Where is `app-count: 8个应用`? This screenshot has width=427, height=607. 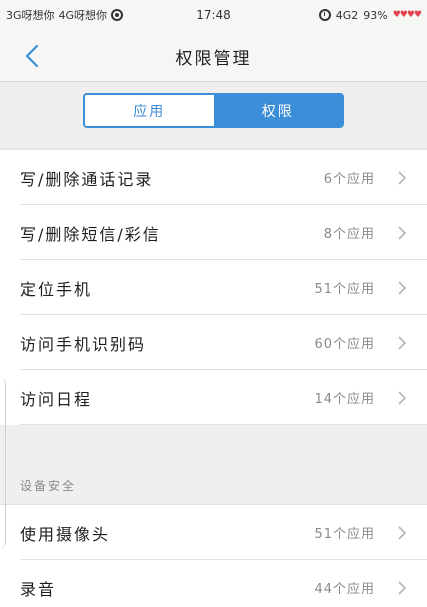
app-count: 8个应用 is located at coordinates (349, 234).